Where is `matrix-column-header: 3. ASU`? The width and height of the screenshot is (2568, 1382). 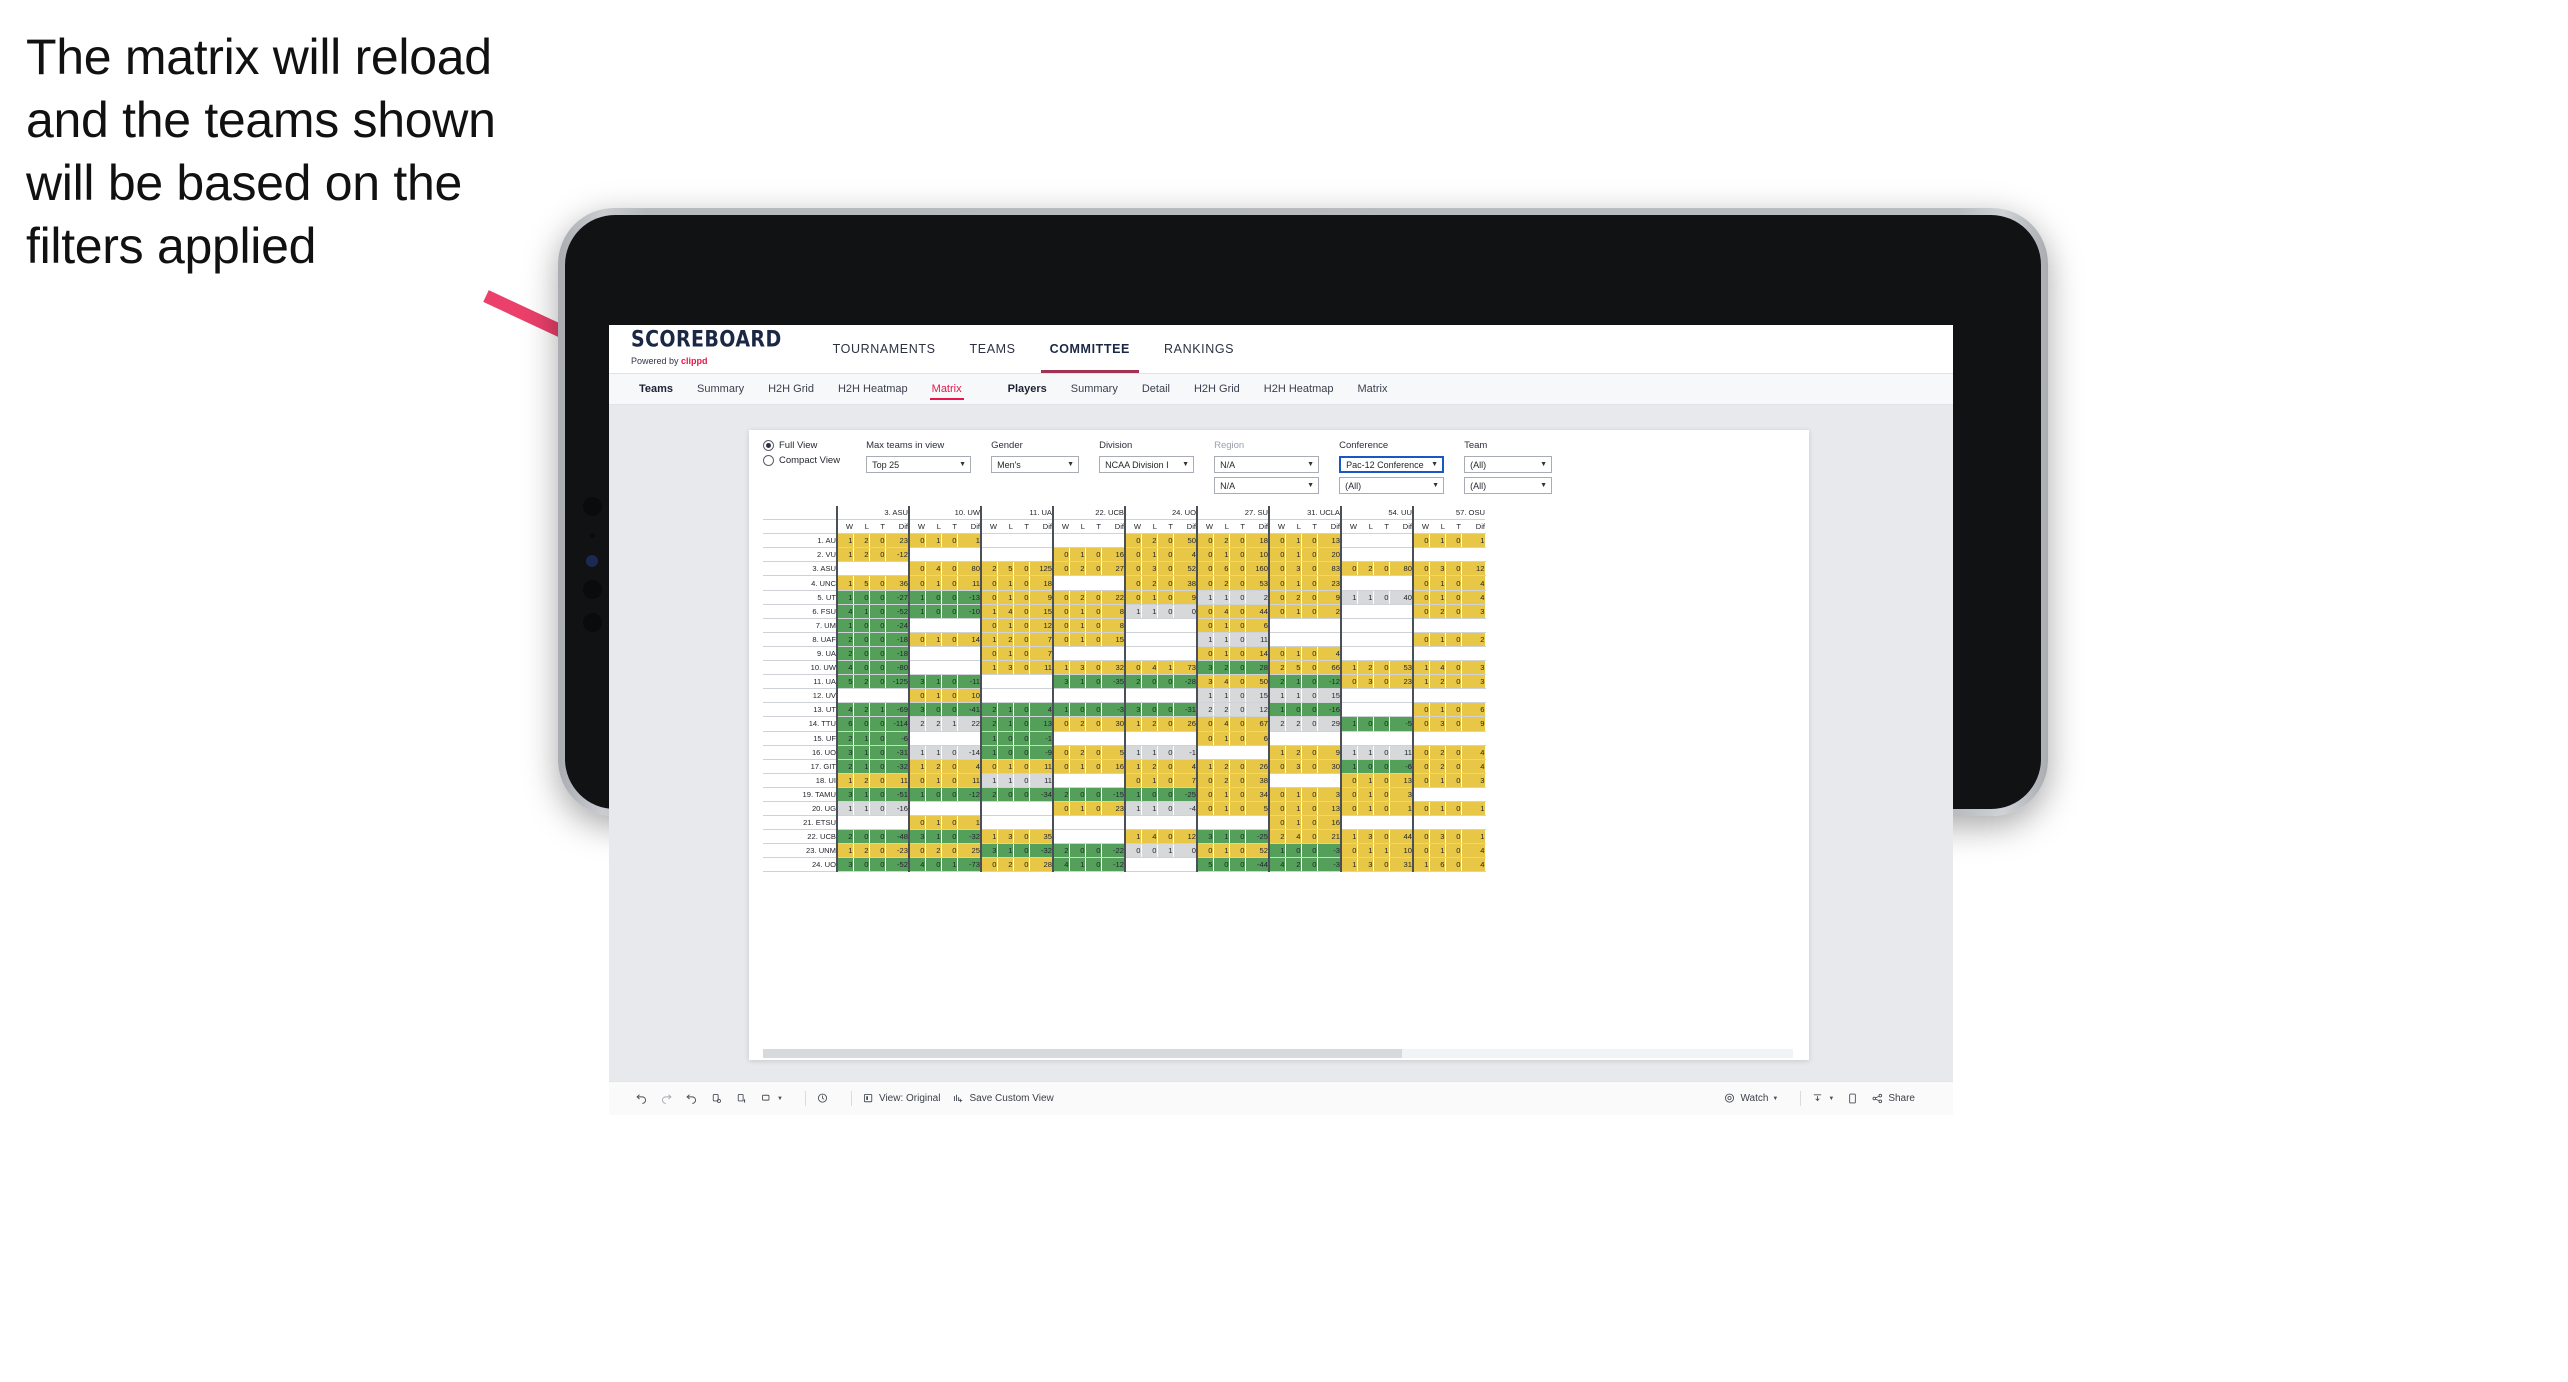
matrix-column-header: 3. ASU is located at coordinates (872, 513).